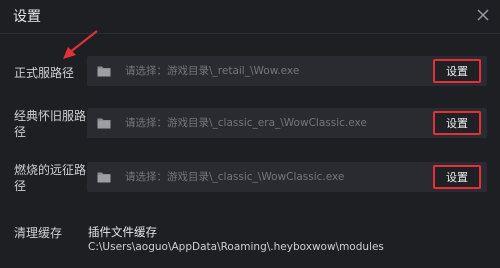  I want to click on dialog-header: 设置, so click(250, 17).